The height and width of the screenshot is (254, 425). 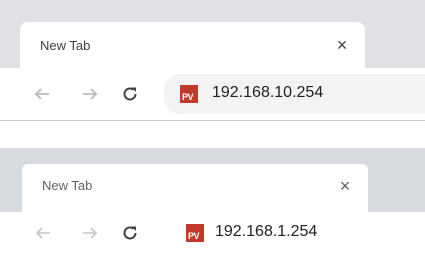 I want to click on address-bar: PV 192.168.1.254, so click(x=293, y=233).